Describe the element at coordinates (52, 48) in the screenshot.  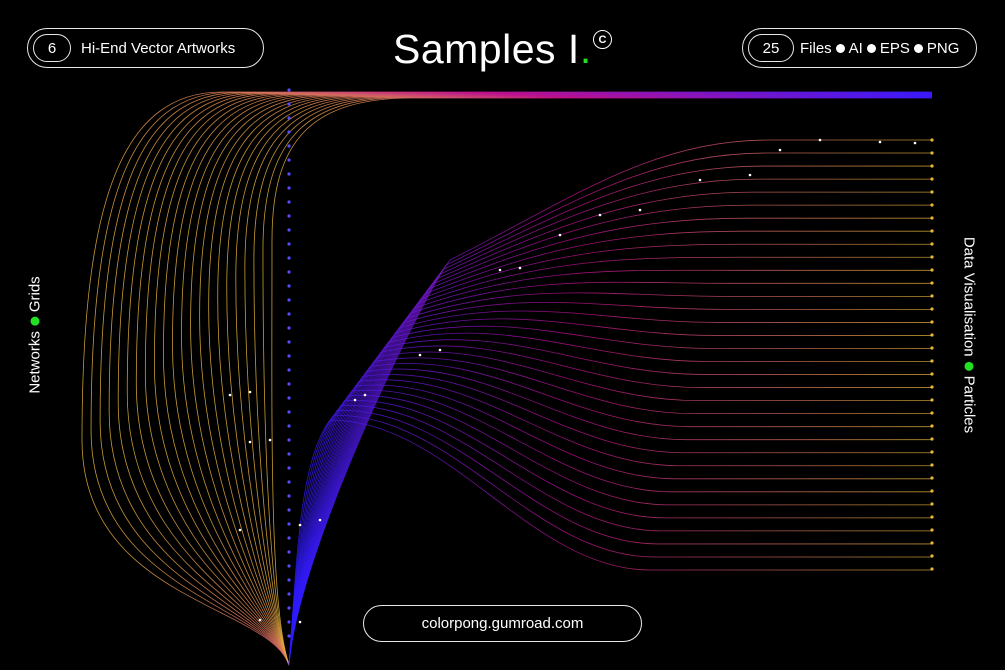
I see `artworks-count: 6` at that location.